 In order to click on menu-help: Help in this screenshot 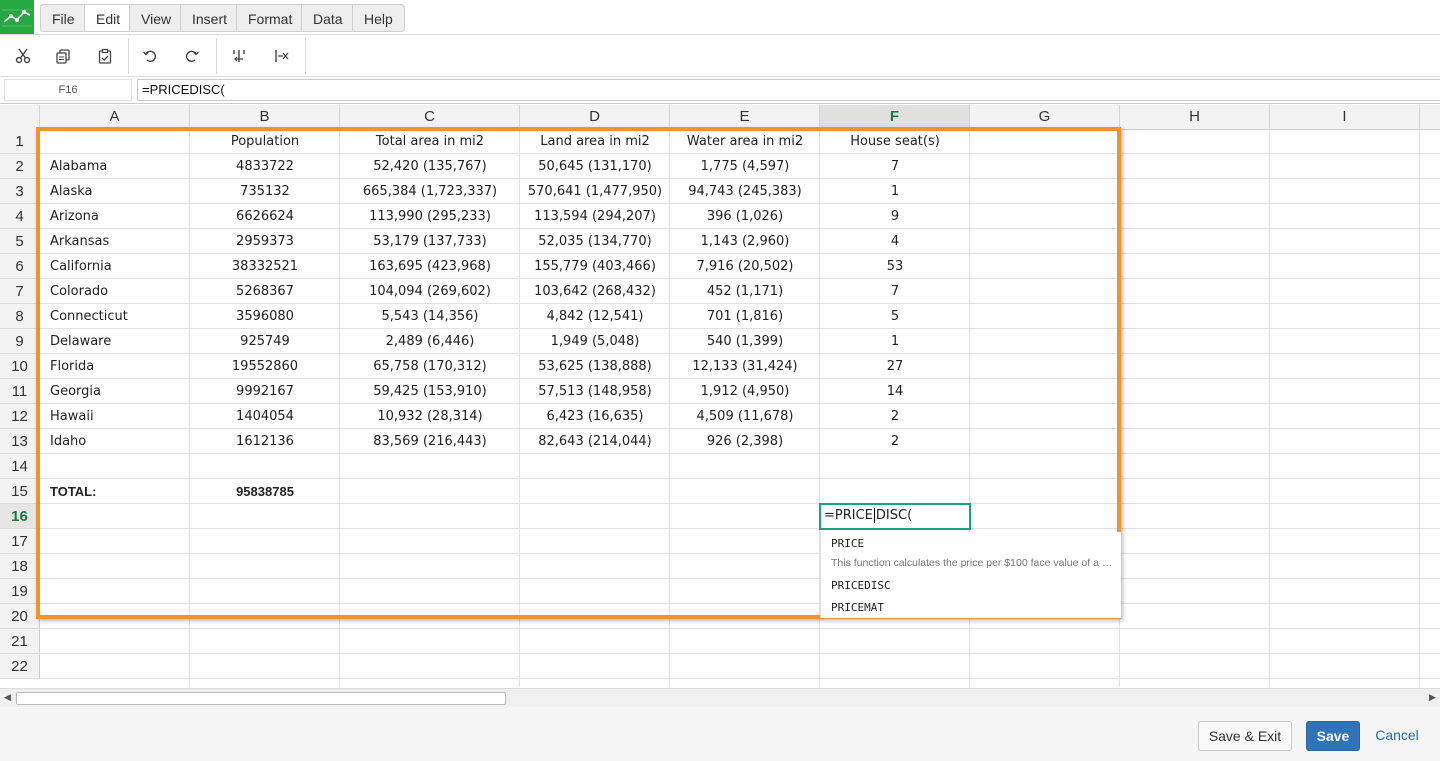, I will do `click(378, 18)`.